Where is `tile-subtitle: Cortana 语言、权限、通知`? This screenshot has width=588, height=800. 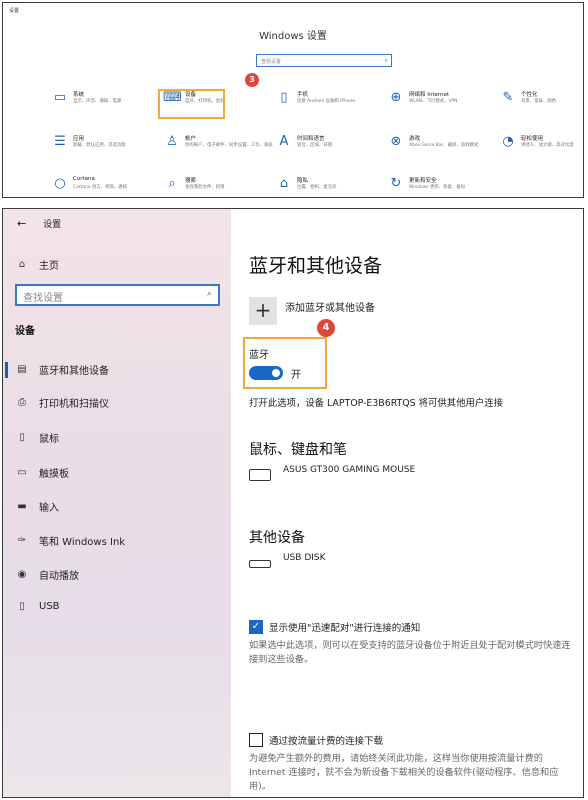
tile-subtitle: Cortana 语言、权限、通知 is located at coordinates (100, 187).